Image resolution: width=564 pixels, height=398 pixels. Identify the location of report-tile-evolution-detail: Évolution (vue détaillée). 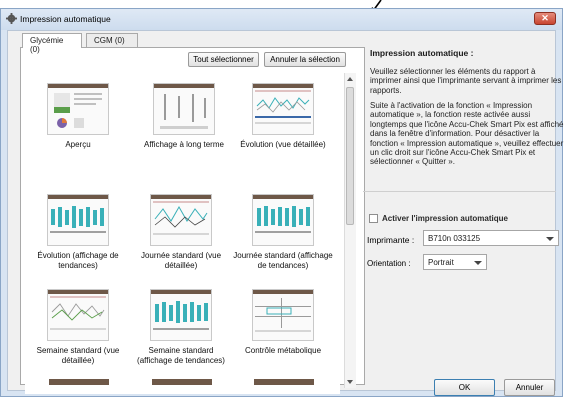
(283, 116).